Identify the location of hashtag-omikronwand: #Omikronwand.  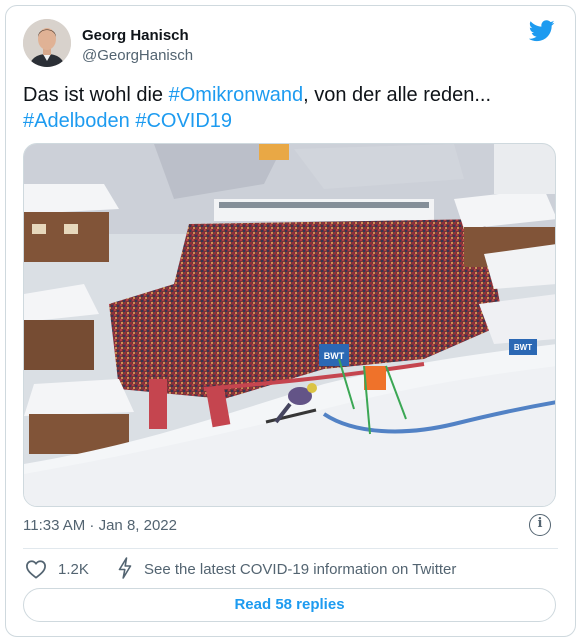
(236, 95).